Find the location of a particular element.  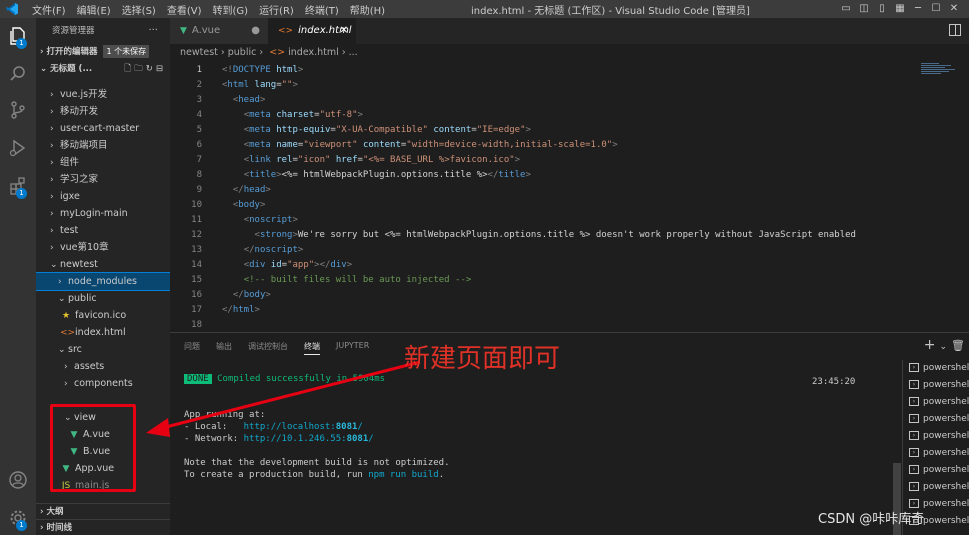

csdn-watermark: CSDN @咔咔库奇 is located at coordinates (871, 519).